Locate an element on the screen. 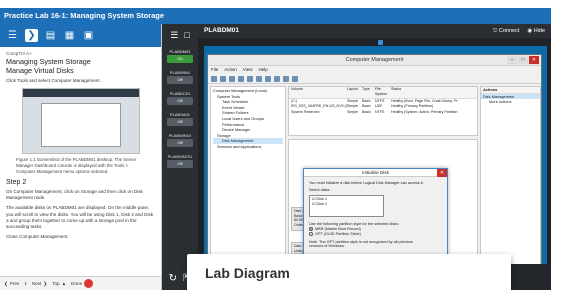  maximize-button: □ is located at coordinates (523, 60).